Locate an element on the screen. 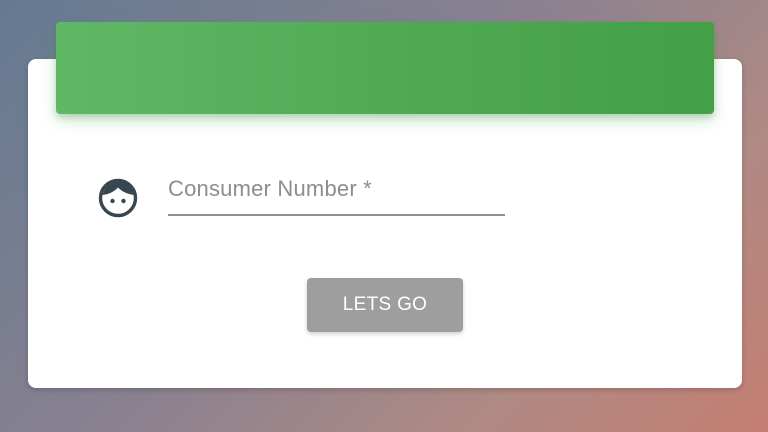 The height and width of the screenshot is (432, 768). consumer-number-input is located at coordinates (336, 191).